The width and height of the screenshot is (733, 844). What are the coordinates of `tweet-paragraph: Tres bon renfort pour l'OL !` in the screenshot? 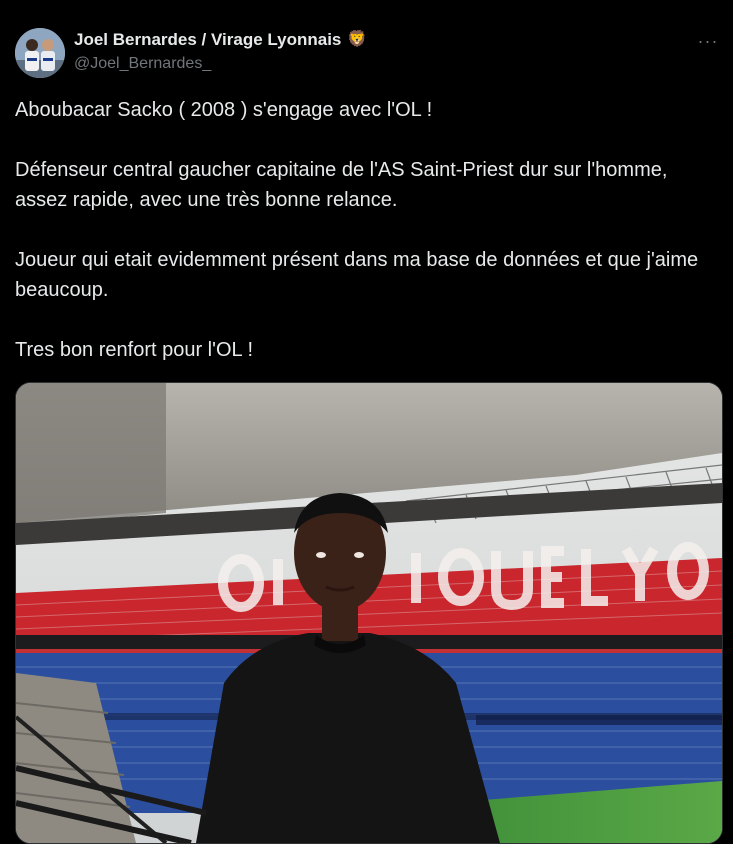 It's located at (134, 350).